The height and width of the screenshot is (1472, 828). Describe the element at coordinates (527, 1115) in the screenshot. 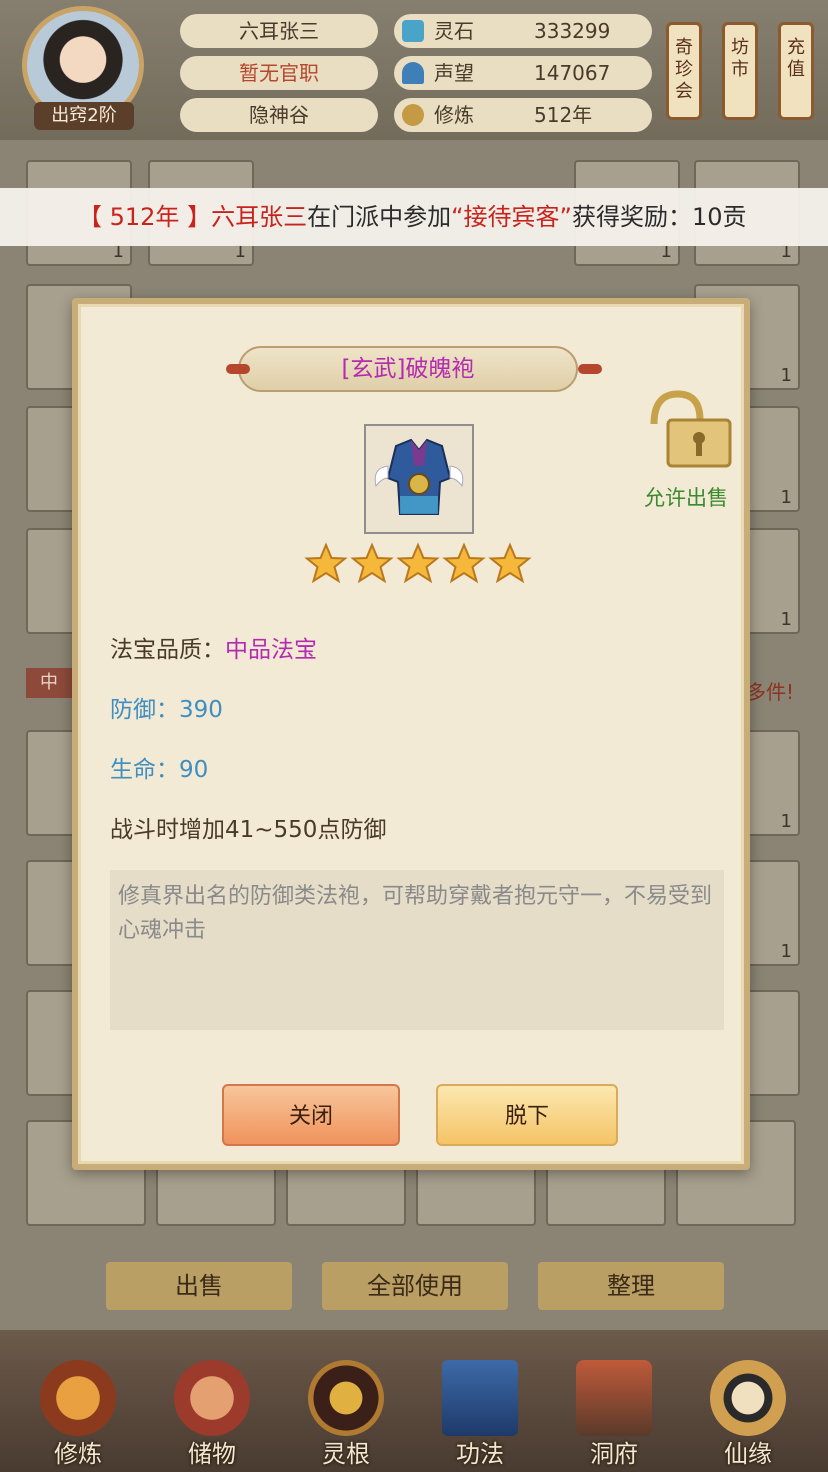

I see `unequip-button: 脱下` at that location.